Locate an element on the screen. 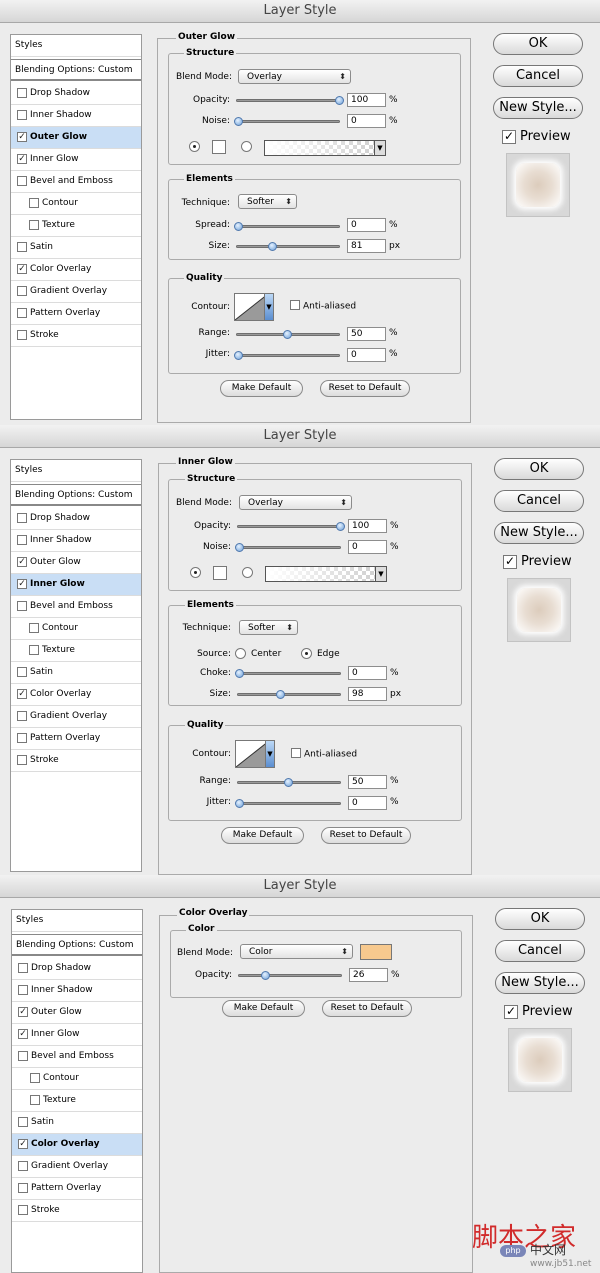  glow-gradient-picker: ▼ is located at coordinates (326, 574).